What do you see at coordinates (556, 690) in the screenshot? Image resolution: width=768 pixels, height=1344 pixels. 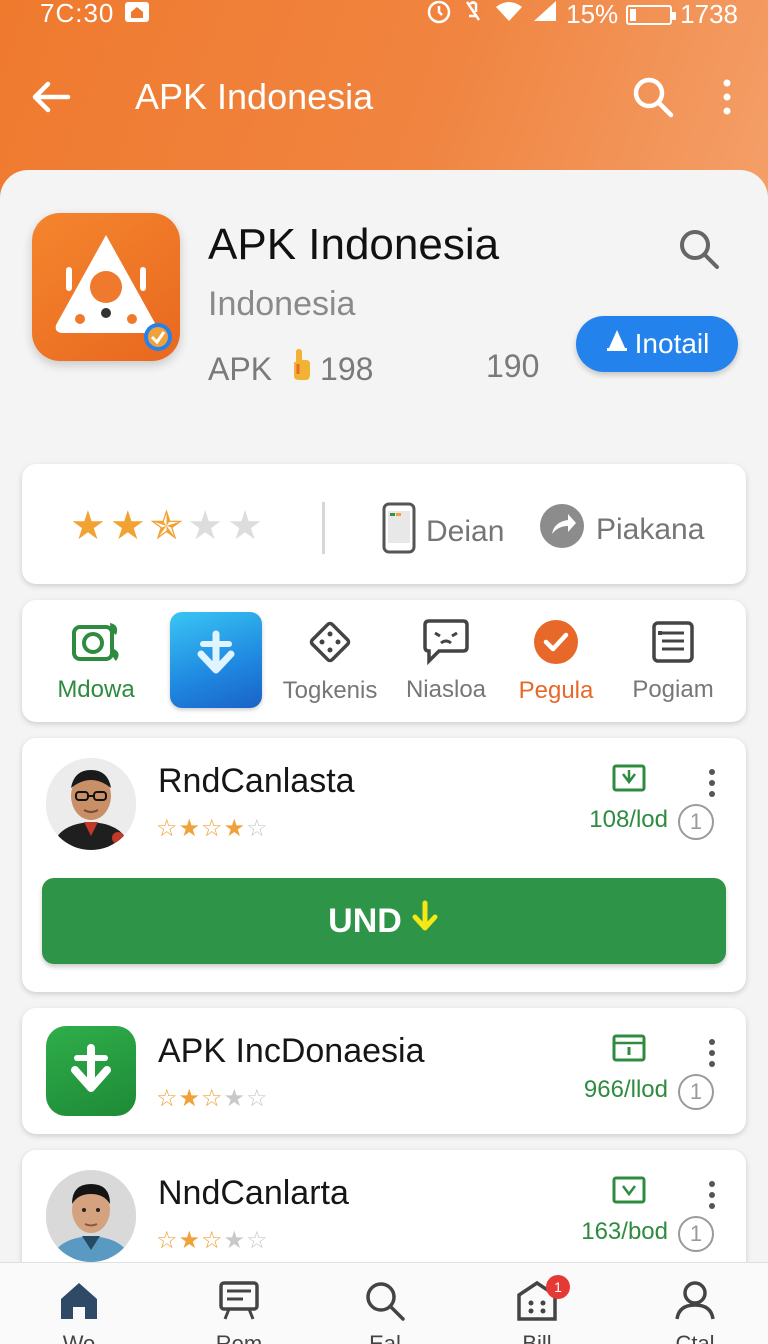 I see `category-label: Pegula` at bounding box center [556, 690].